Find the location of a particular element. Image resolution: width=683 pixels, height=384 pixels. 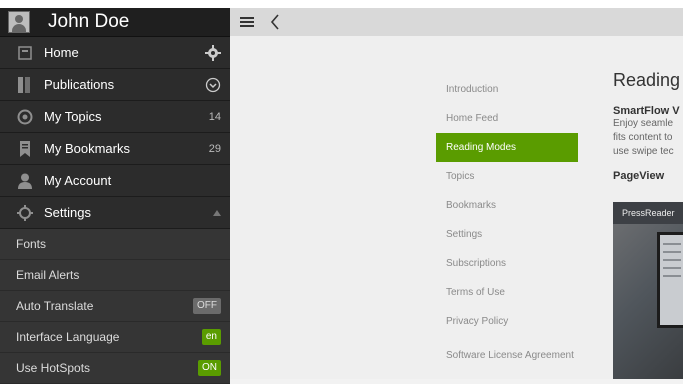

topics-count: 14 is located at coordinates (214, 116).